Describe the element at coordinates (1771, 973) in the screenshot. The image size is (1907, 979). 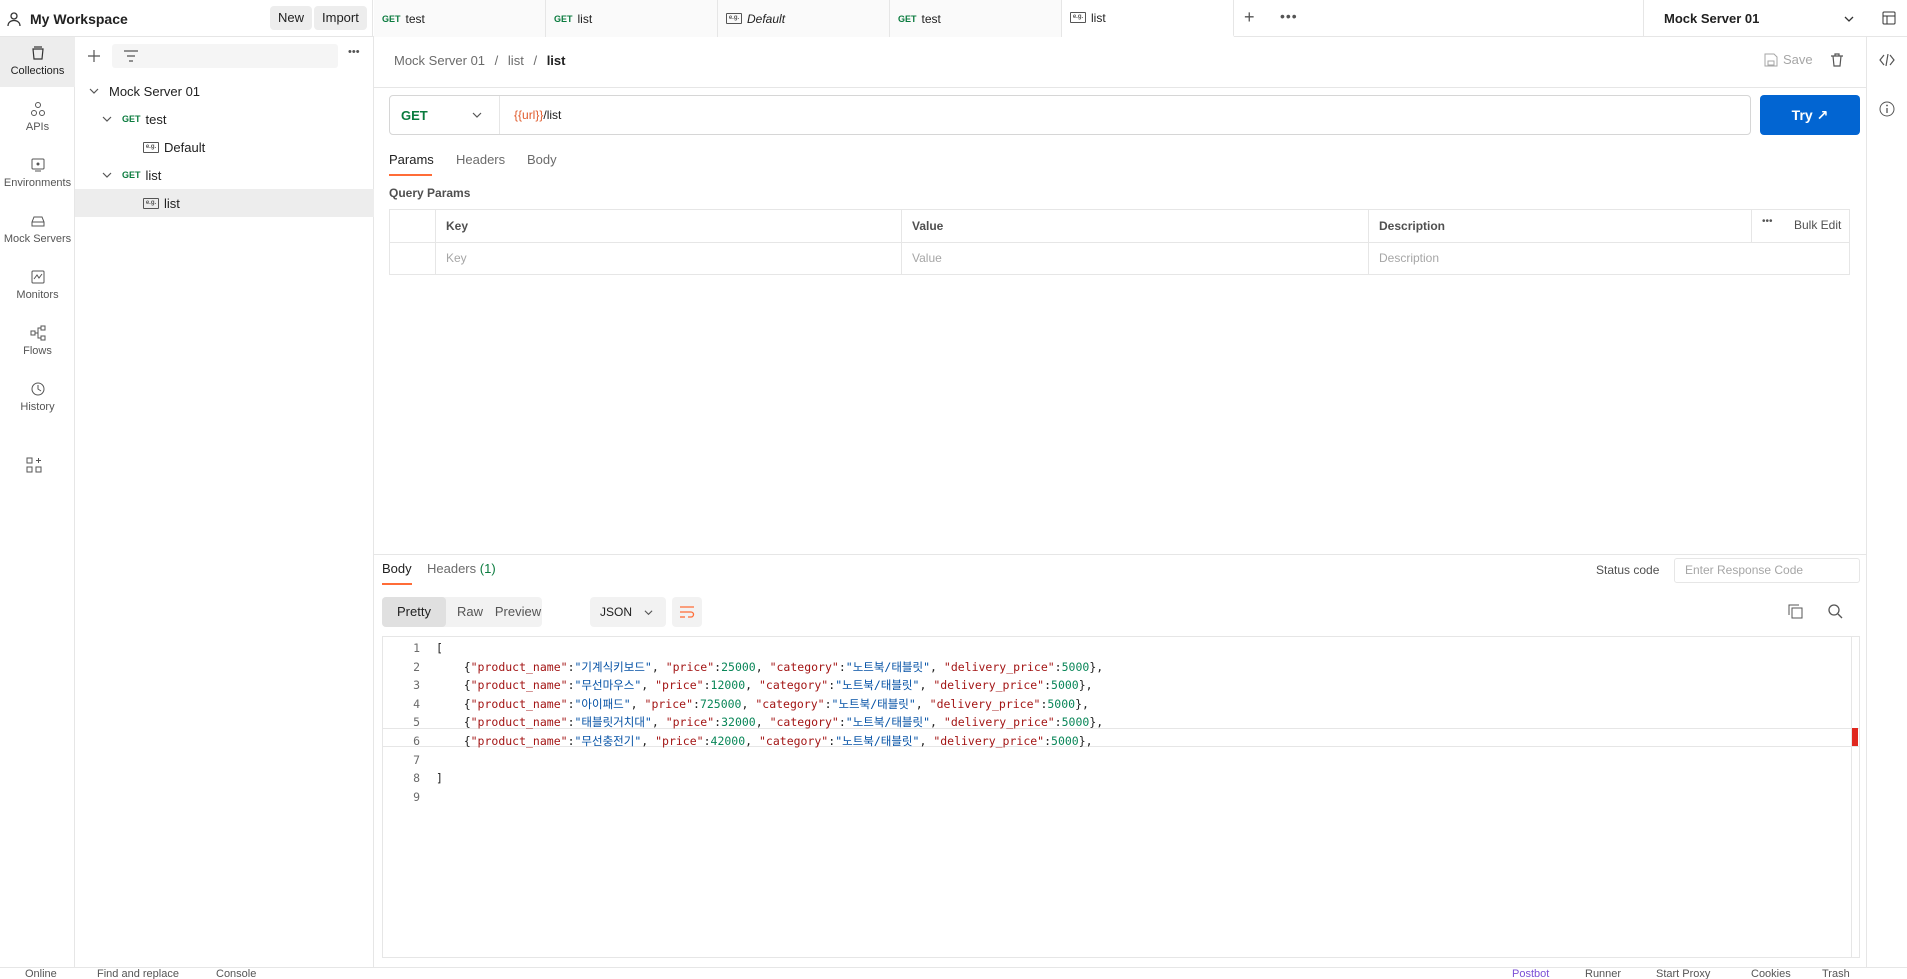
I see `status-cookies: Cookies` at that location.